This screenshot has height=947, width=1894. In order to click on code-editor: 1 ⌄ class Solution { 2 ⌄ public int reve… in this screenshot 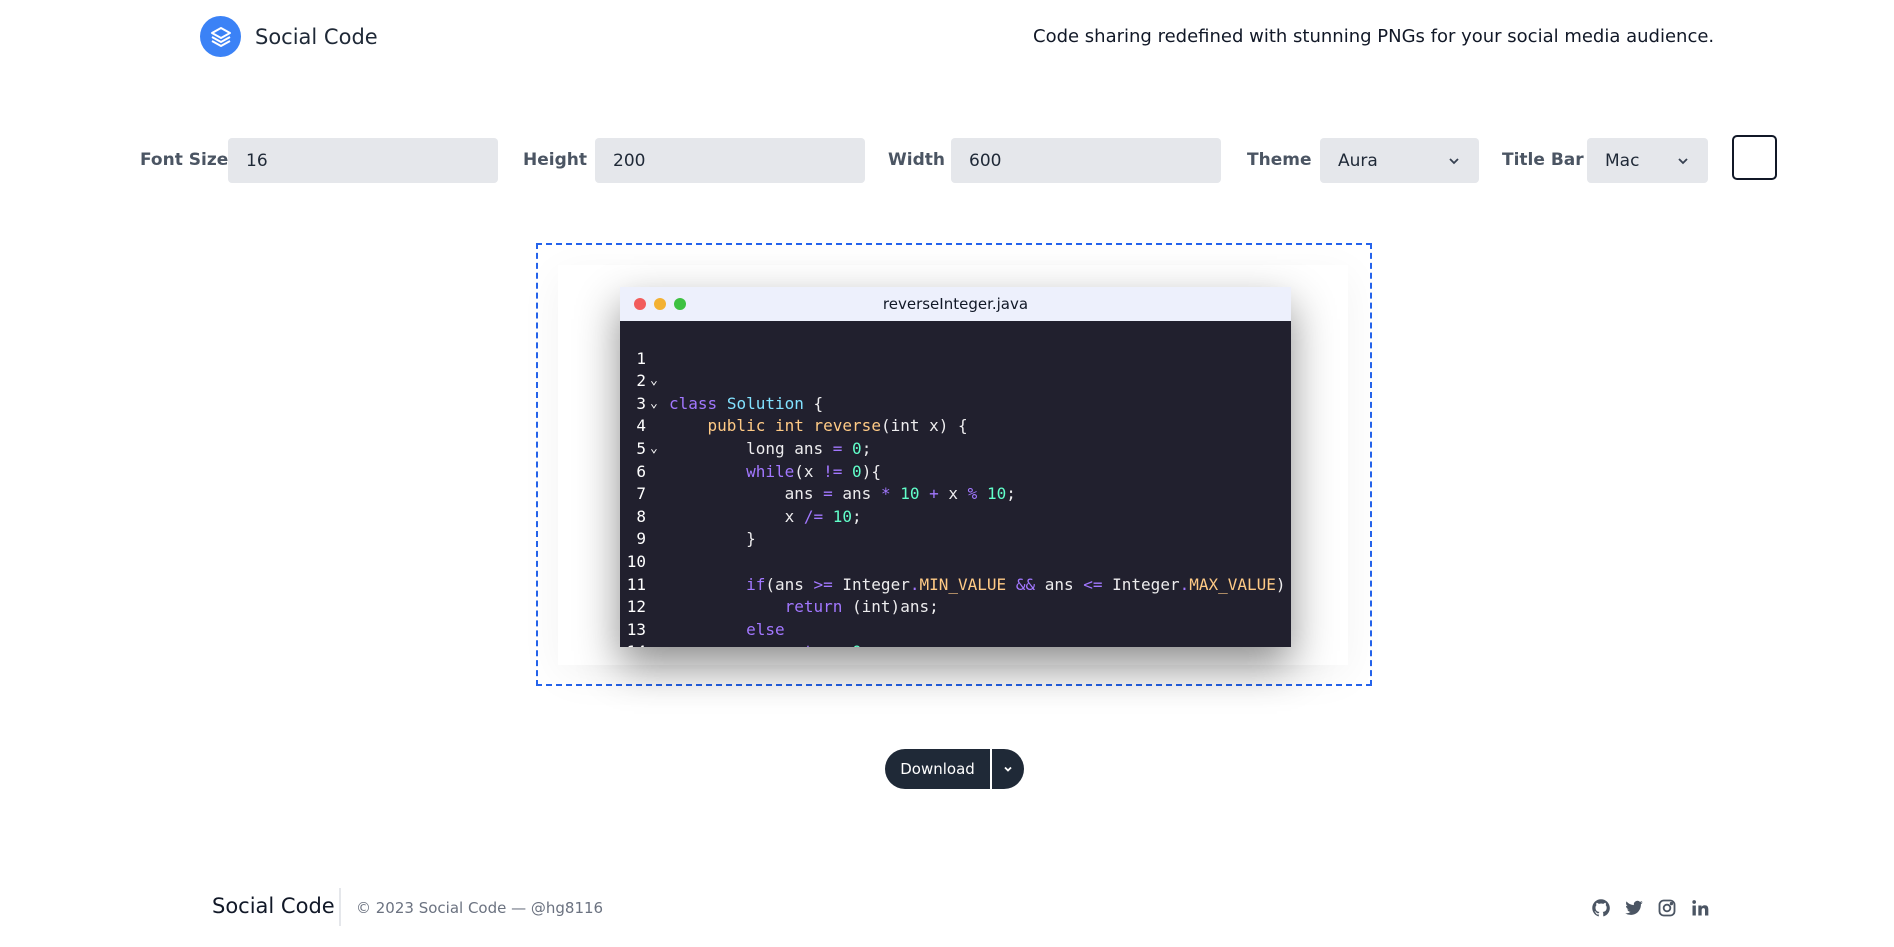, I will do `click(955, 486)`.